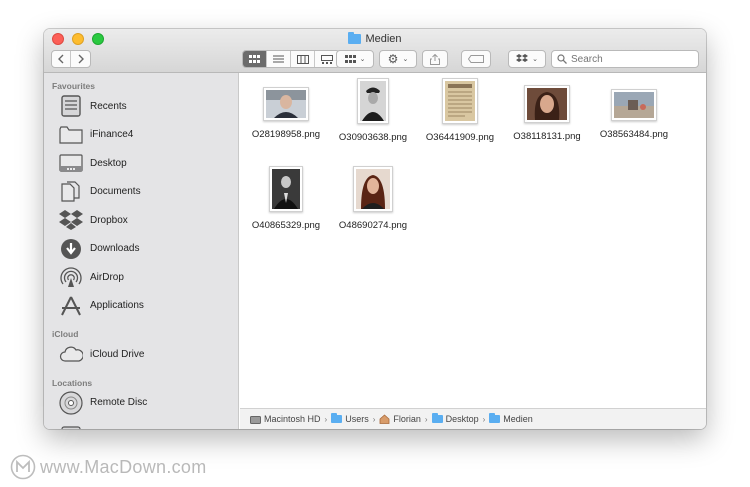  I want to click on chevron-left-icon, so click(61, 59).